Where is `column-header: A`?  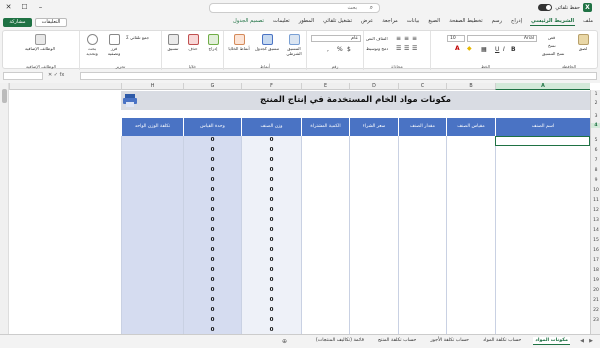
column-header: A is located at coordinates (542, 86).